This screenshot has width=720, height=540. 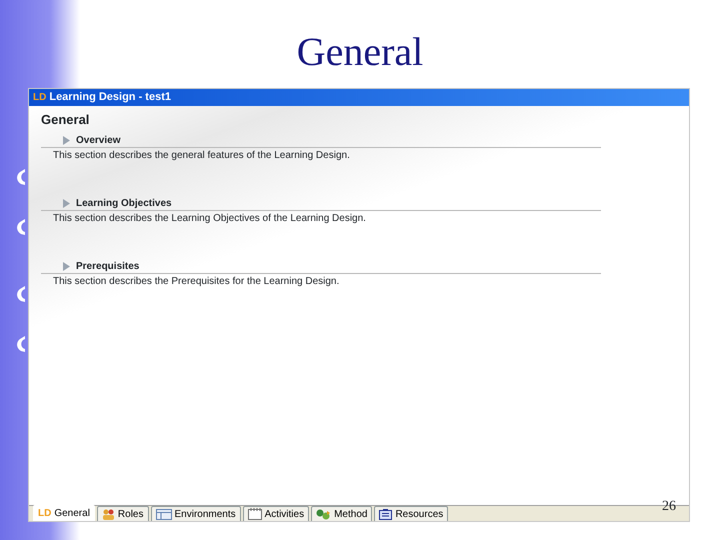 I want to click on section-title: Learning Objectives, so click(x=124, y=203).